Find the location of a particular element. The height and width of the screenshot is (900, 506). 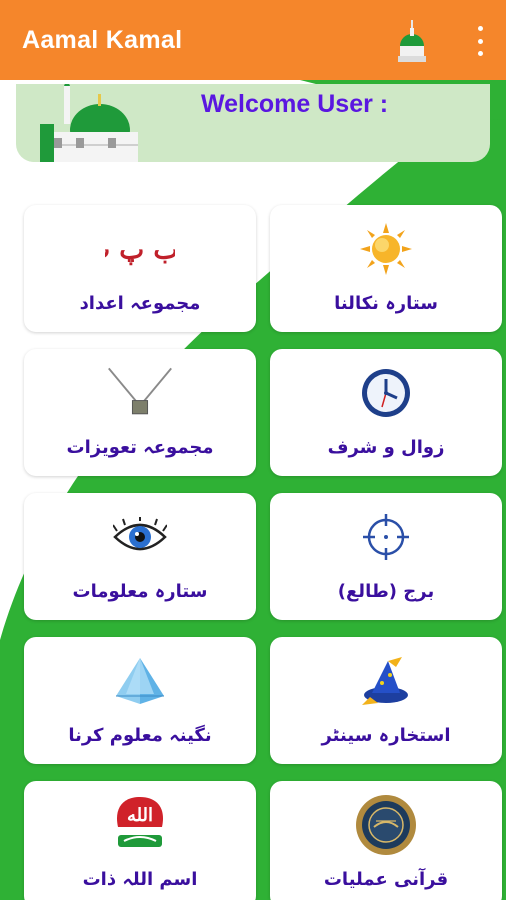

menu-card-nageena-maloom-karna: نگینہ معلوم کرنا is located at coordinates (140, 700).